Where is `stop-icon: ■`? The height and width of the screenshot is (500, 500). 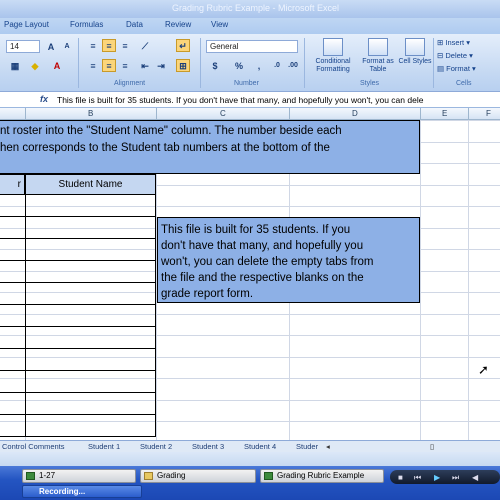 stop-icon: ■ is located at coordinates (400, 477).